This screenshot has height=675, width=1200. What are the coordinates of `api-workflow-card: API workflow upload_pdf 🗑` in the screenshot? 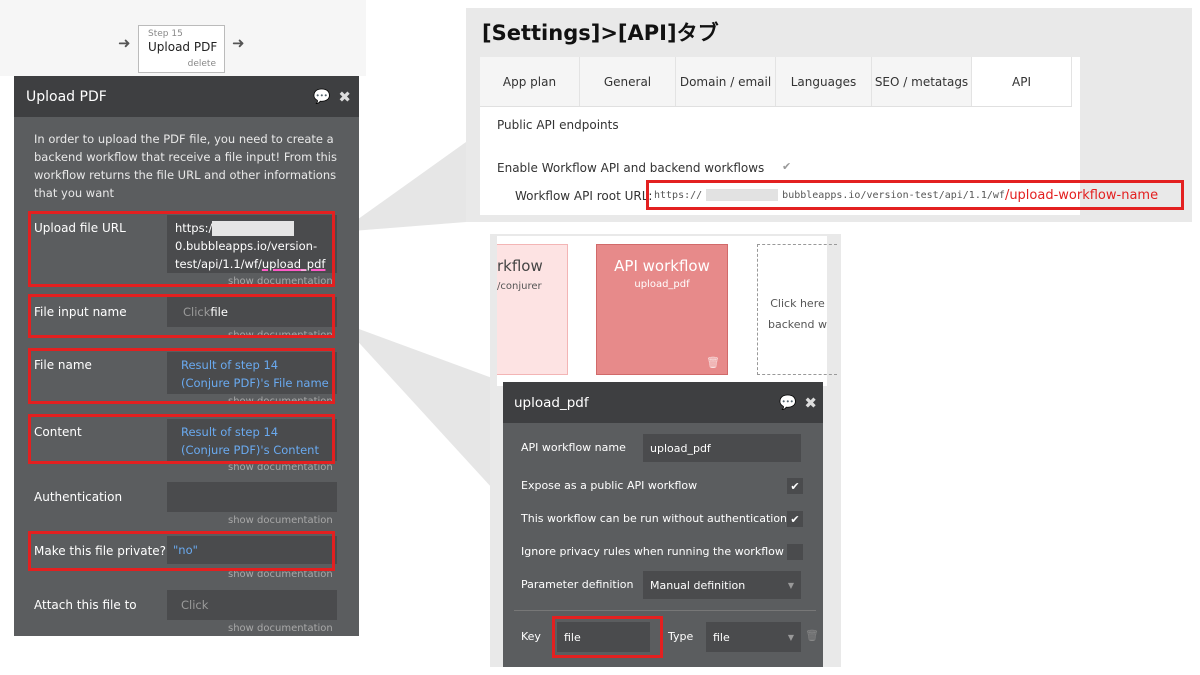 It's located at (662, 309).